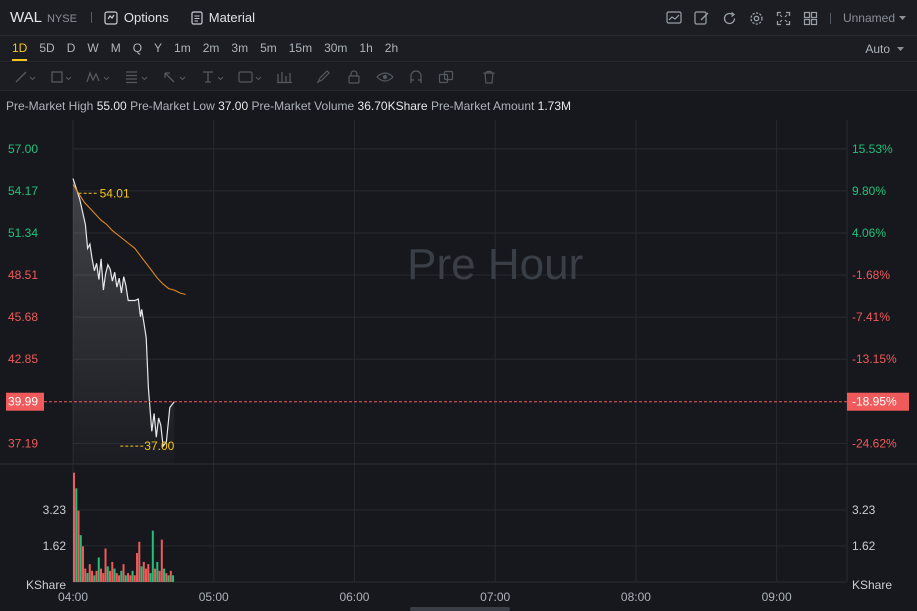  What do you see at coordinates (303, 106) in the screenshot?
I see `volume-label: Pre-Market Volume` at bounding box center [303, 106].